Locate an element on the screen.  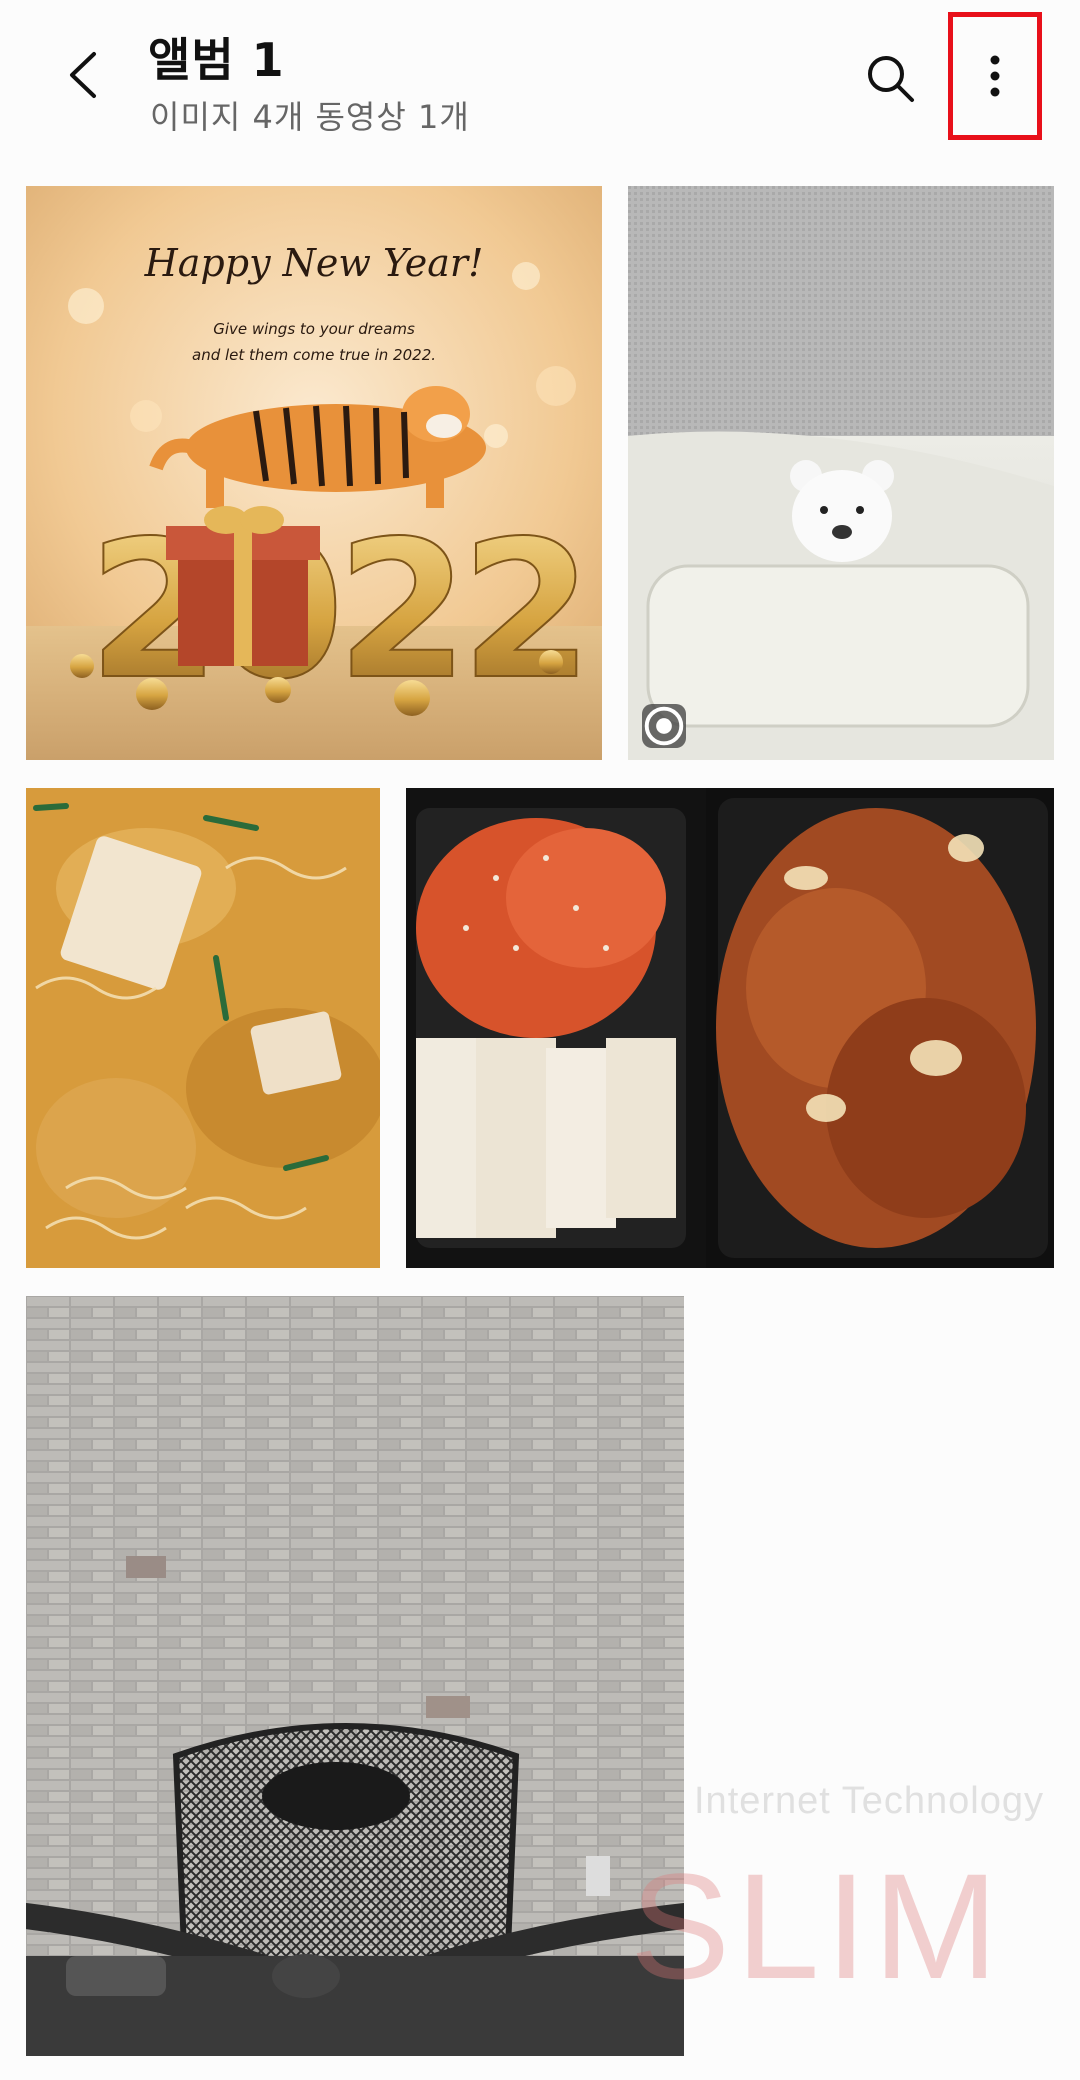
search-button is located at coordinates (890, 78).